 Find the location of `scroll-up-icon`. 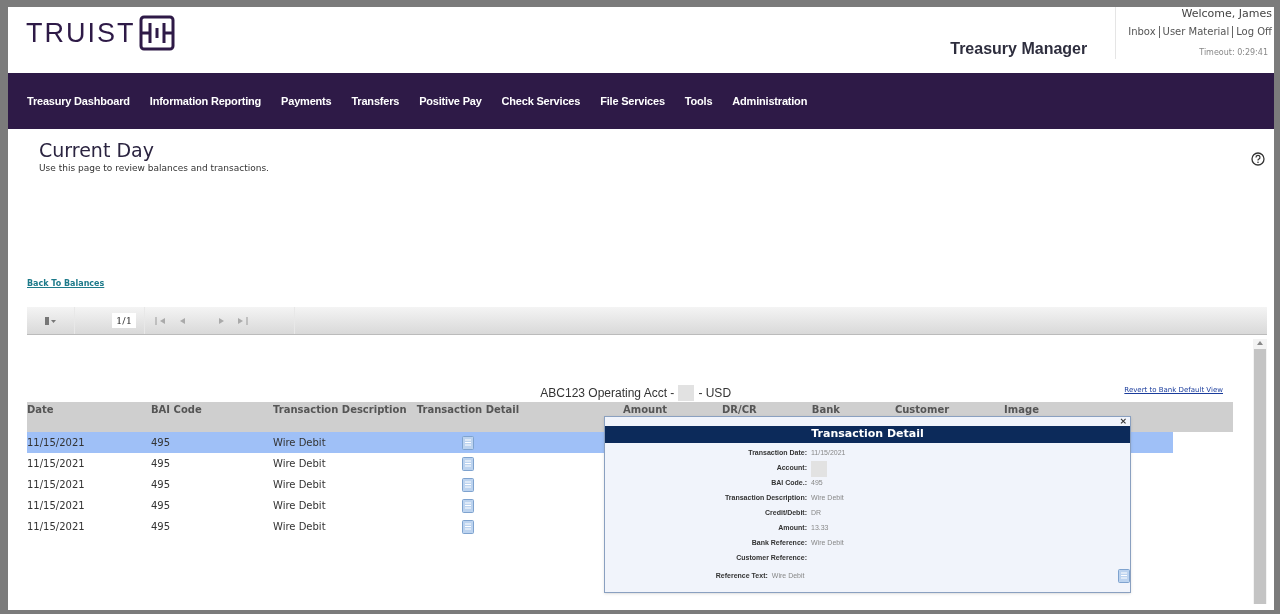

scroll-up-icon is located at coordinates (1260, 343).